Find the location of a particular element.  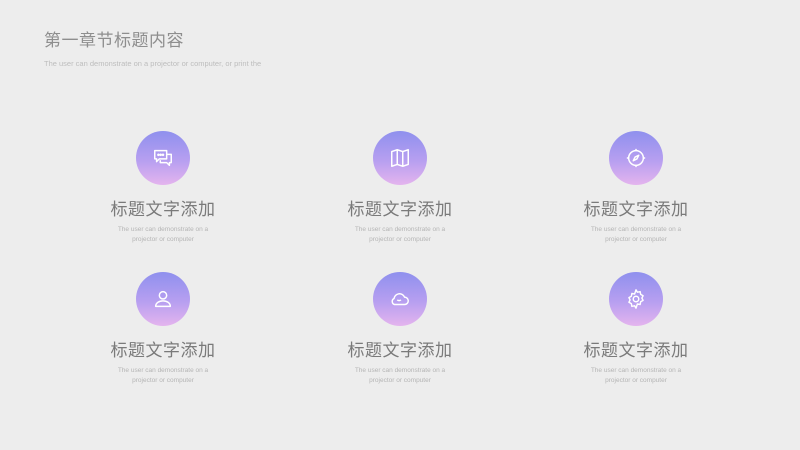

cloud-icon is located at coordinates (400, 299).